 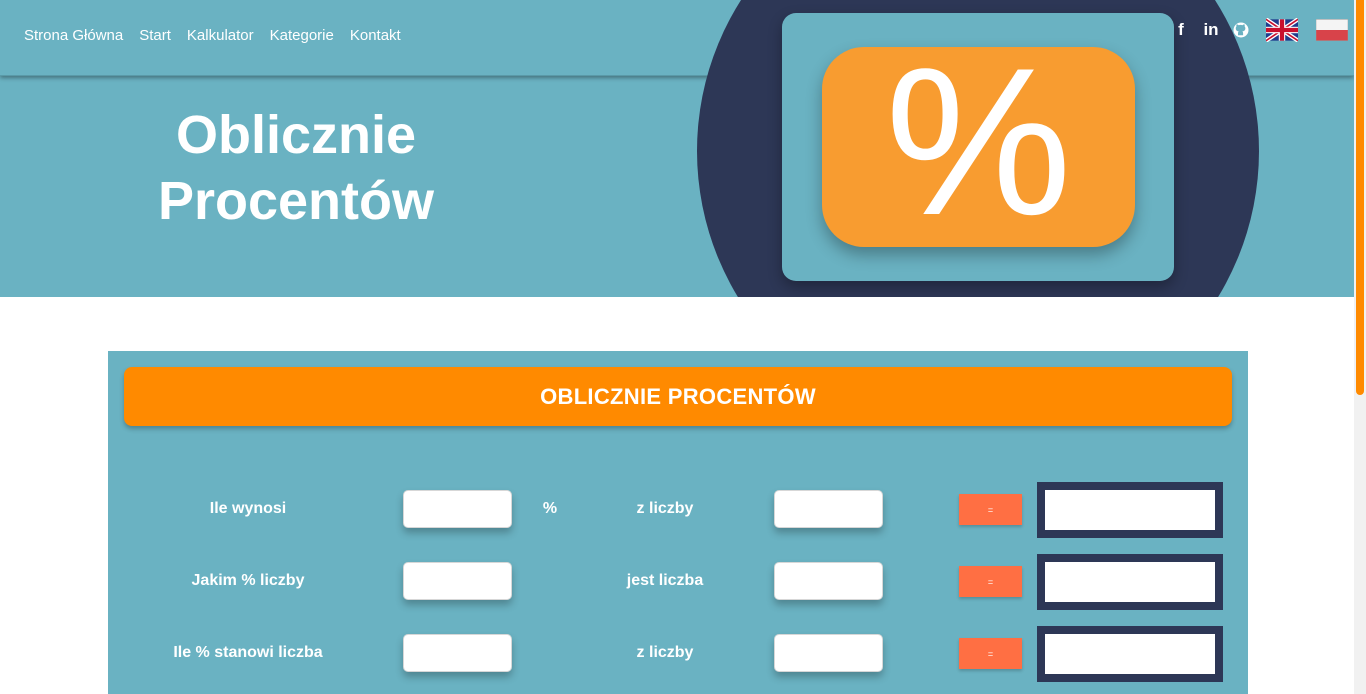 What do you see at coordinates (1282, 30) in the screenshot?
I see `uk-flag-icon` at bounding box center [1282, 30].